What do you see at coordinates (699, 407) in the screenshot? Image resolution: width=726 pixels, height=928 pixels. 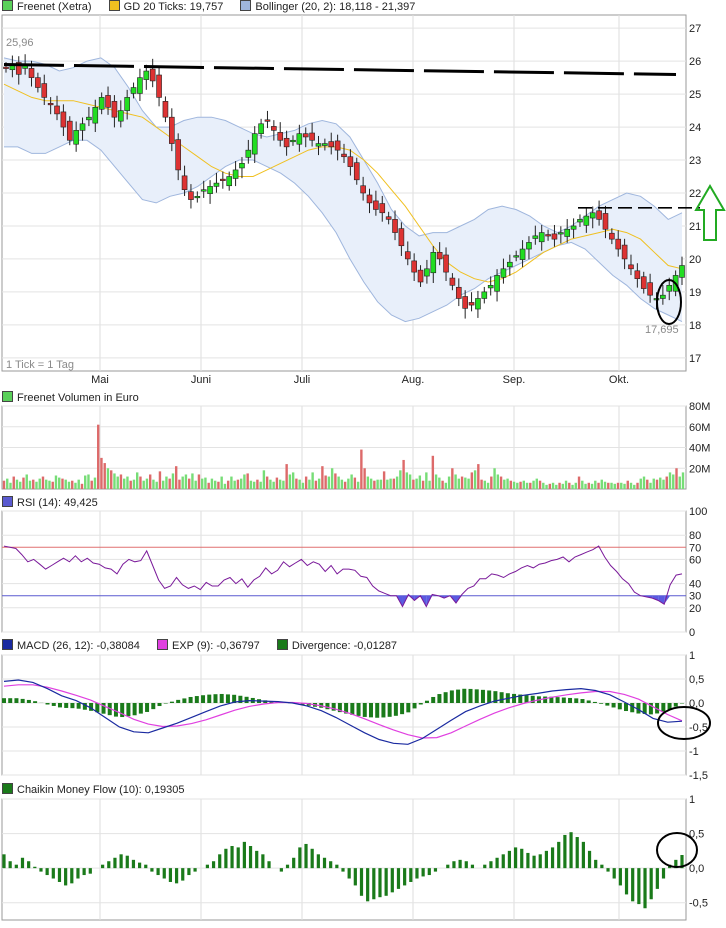 I see `volume-y-tick-label: 80M` at bounding box center [699, 407].